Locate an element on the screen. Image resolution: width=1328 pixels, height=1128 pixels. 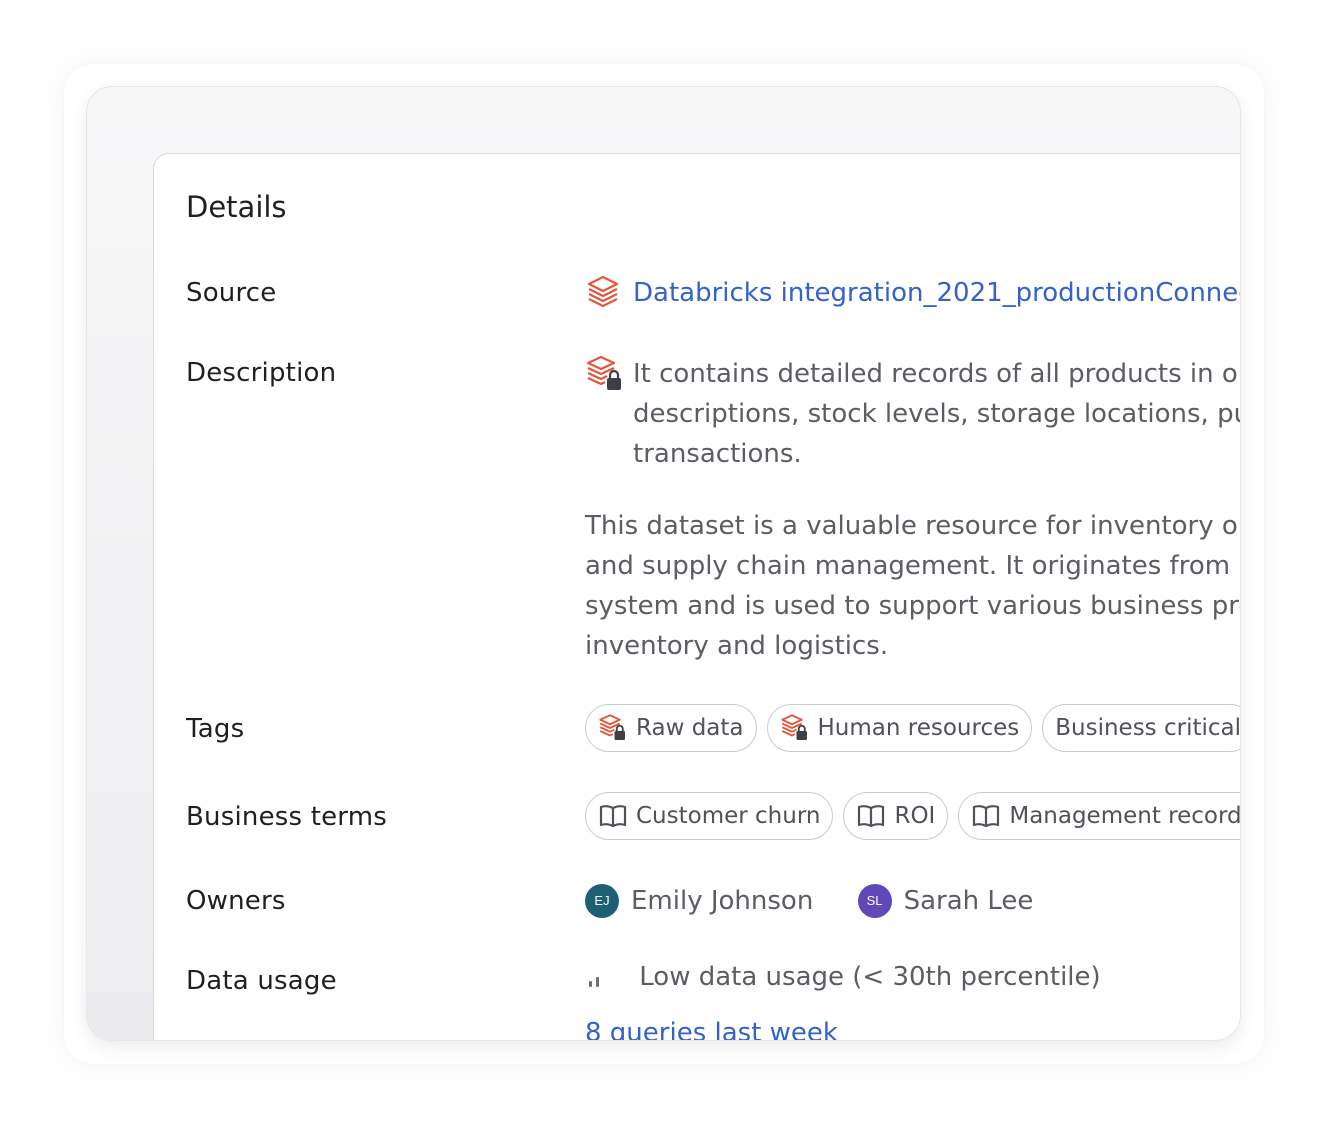
business-term-chip: Customer churn is located at coordinates (709, 816).